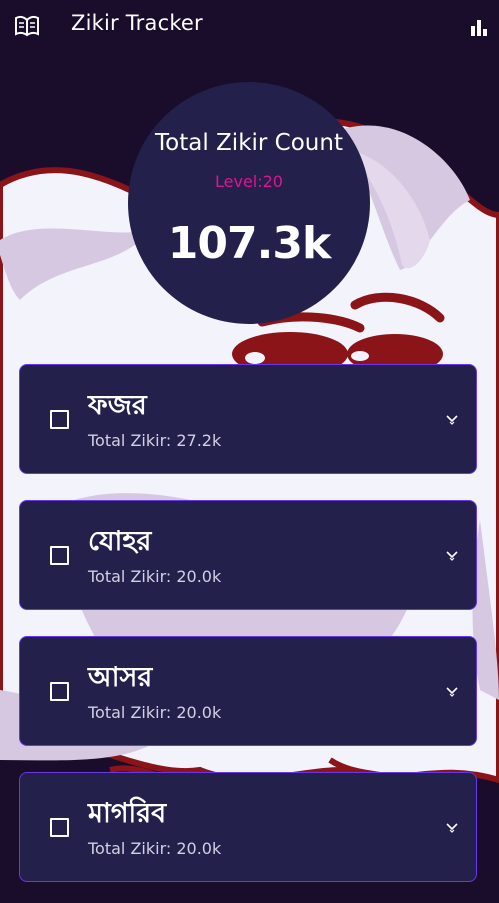 This screenshot has width=499, height=903. Describe the element at coordinates (120, 677) in the screenshot. I see `prayer-name: আসর` at that location.